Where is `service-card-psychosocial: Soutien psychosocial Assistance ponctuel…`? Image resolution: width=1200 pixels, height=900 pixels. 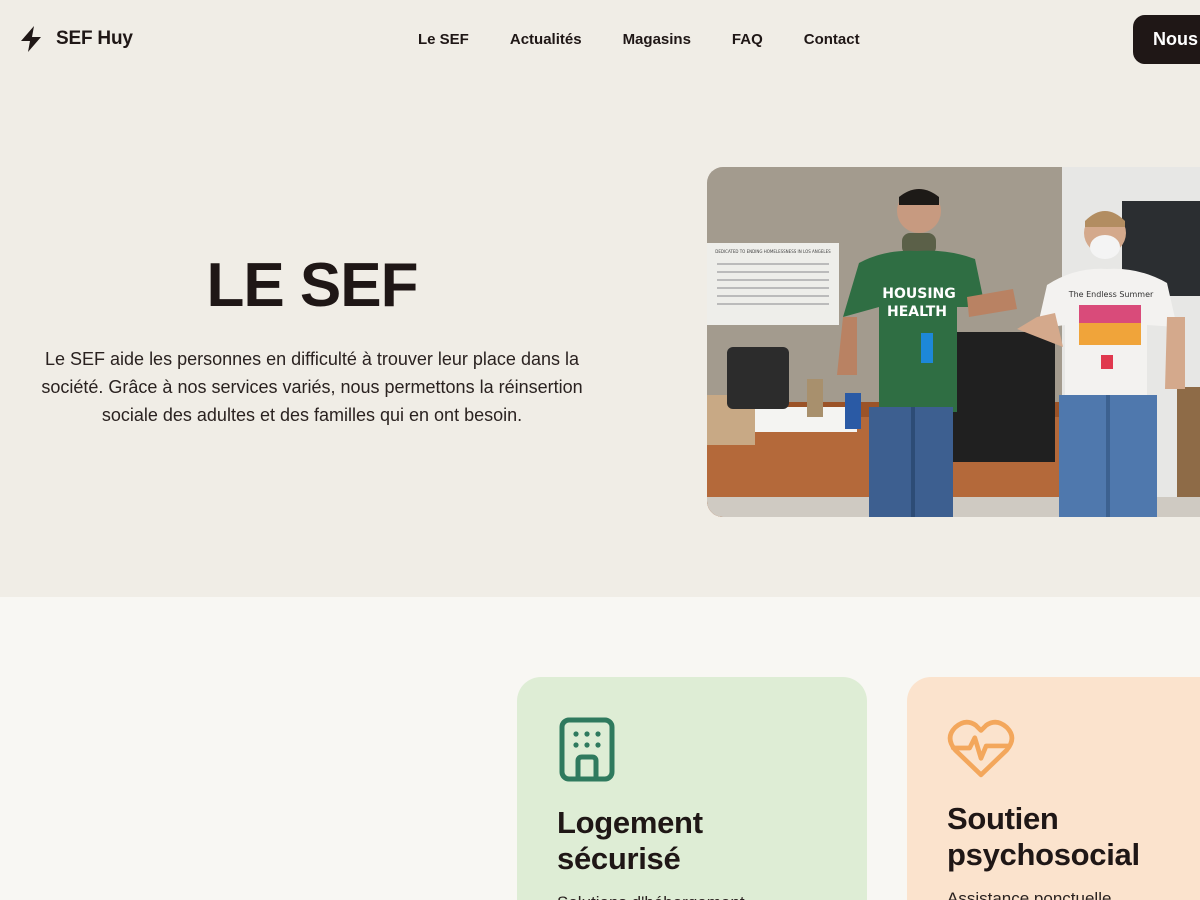 service-card-psychosocial: Soutien psychosocial Assistance ponctuel… is located at coordinates (1053, 788).